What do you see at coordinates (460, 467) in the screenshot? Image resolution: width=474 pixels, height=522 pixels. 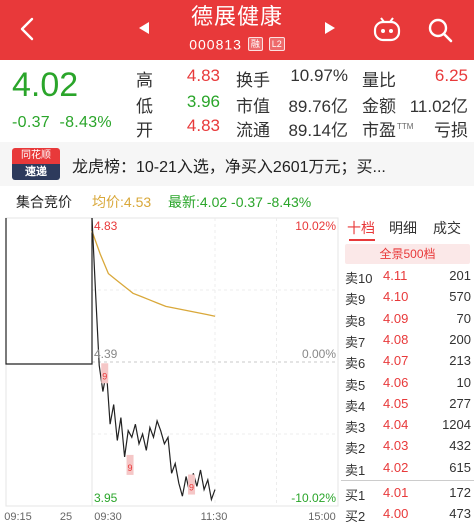 I see `level-volume: 615` at bounding box center [460, 467].